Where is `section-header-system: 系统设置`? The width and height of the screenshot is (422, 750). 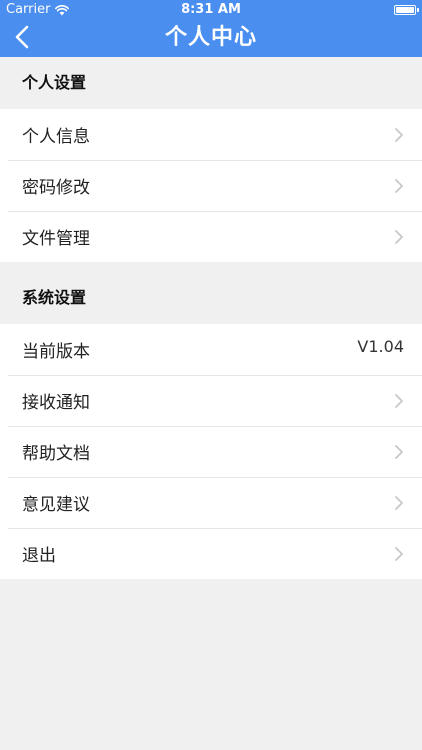 section-header-system: 系统设置 is located at coordinates (211, 298).